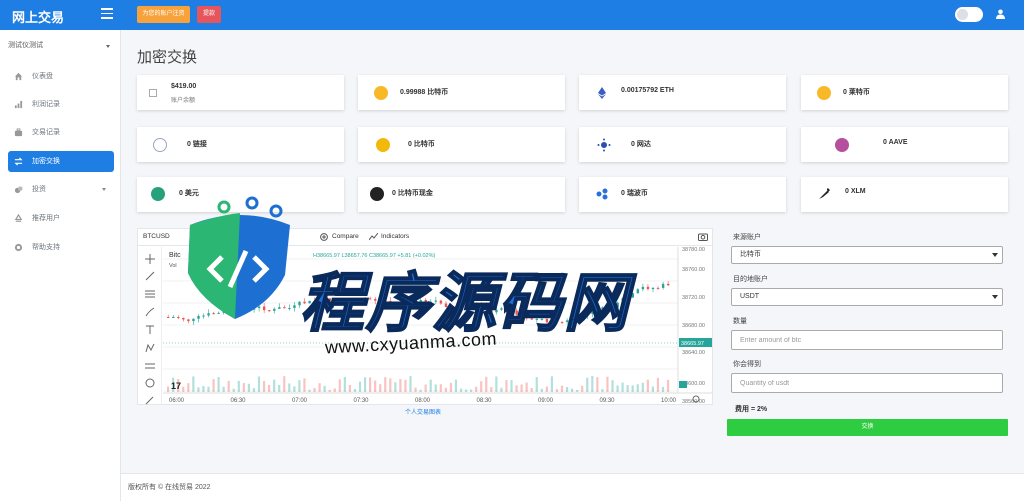  I want to click on ripple-icon, so click(602, 194).